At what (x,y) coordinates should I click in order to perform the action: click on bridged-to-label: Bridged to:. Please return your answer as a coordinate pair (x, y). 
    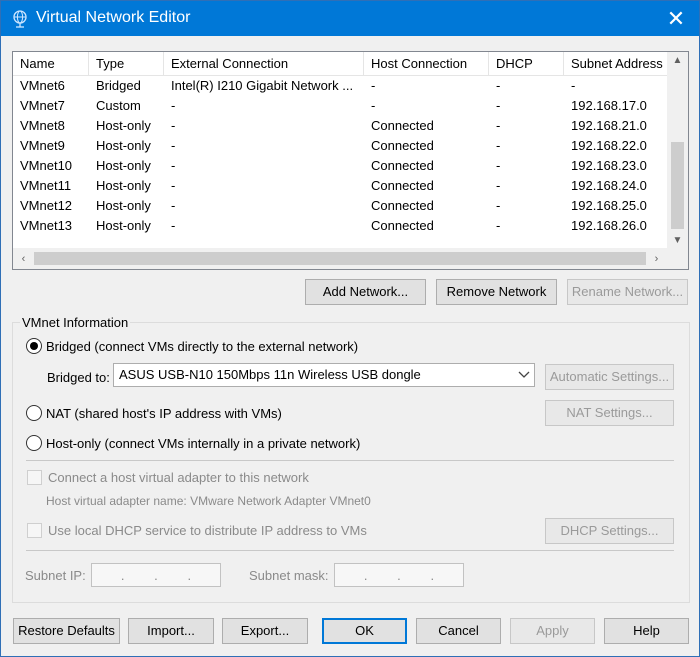
    Looking at the image, I should click on (78, 377).